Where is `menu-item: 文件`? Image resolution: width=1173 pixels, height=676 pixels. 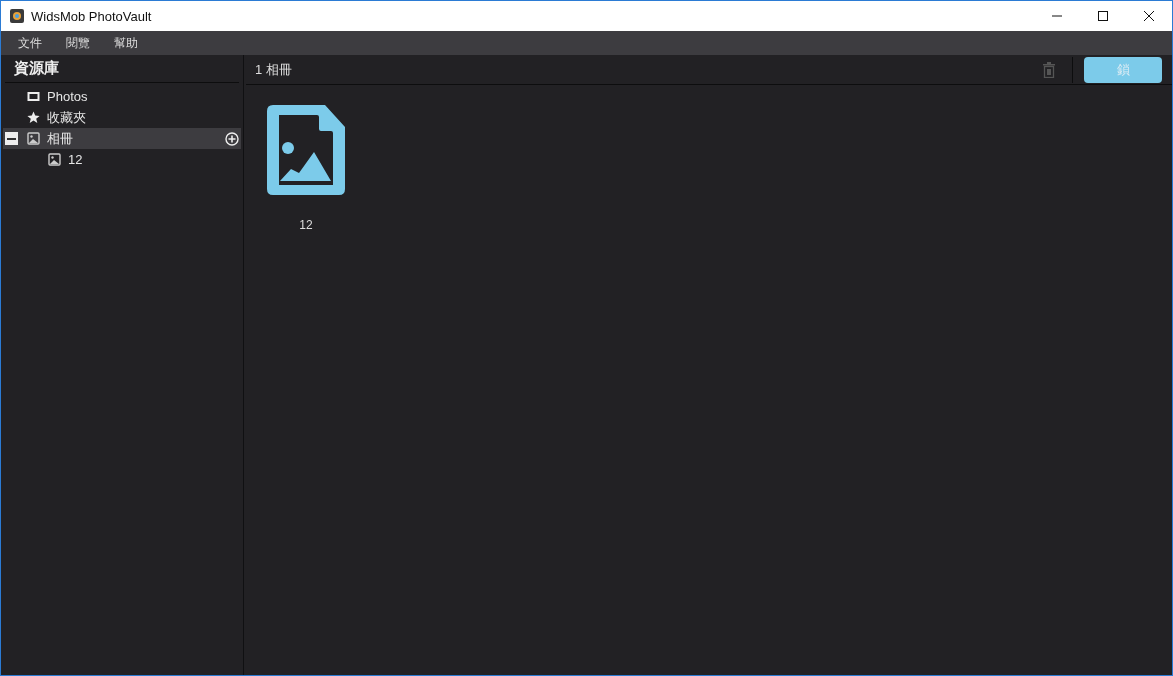
menu-item: 文件 is located at coordinates (30, 43).